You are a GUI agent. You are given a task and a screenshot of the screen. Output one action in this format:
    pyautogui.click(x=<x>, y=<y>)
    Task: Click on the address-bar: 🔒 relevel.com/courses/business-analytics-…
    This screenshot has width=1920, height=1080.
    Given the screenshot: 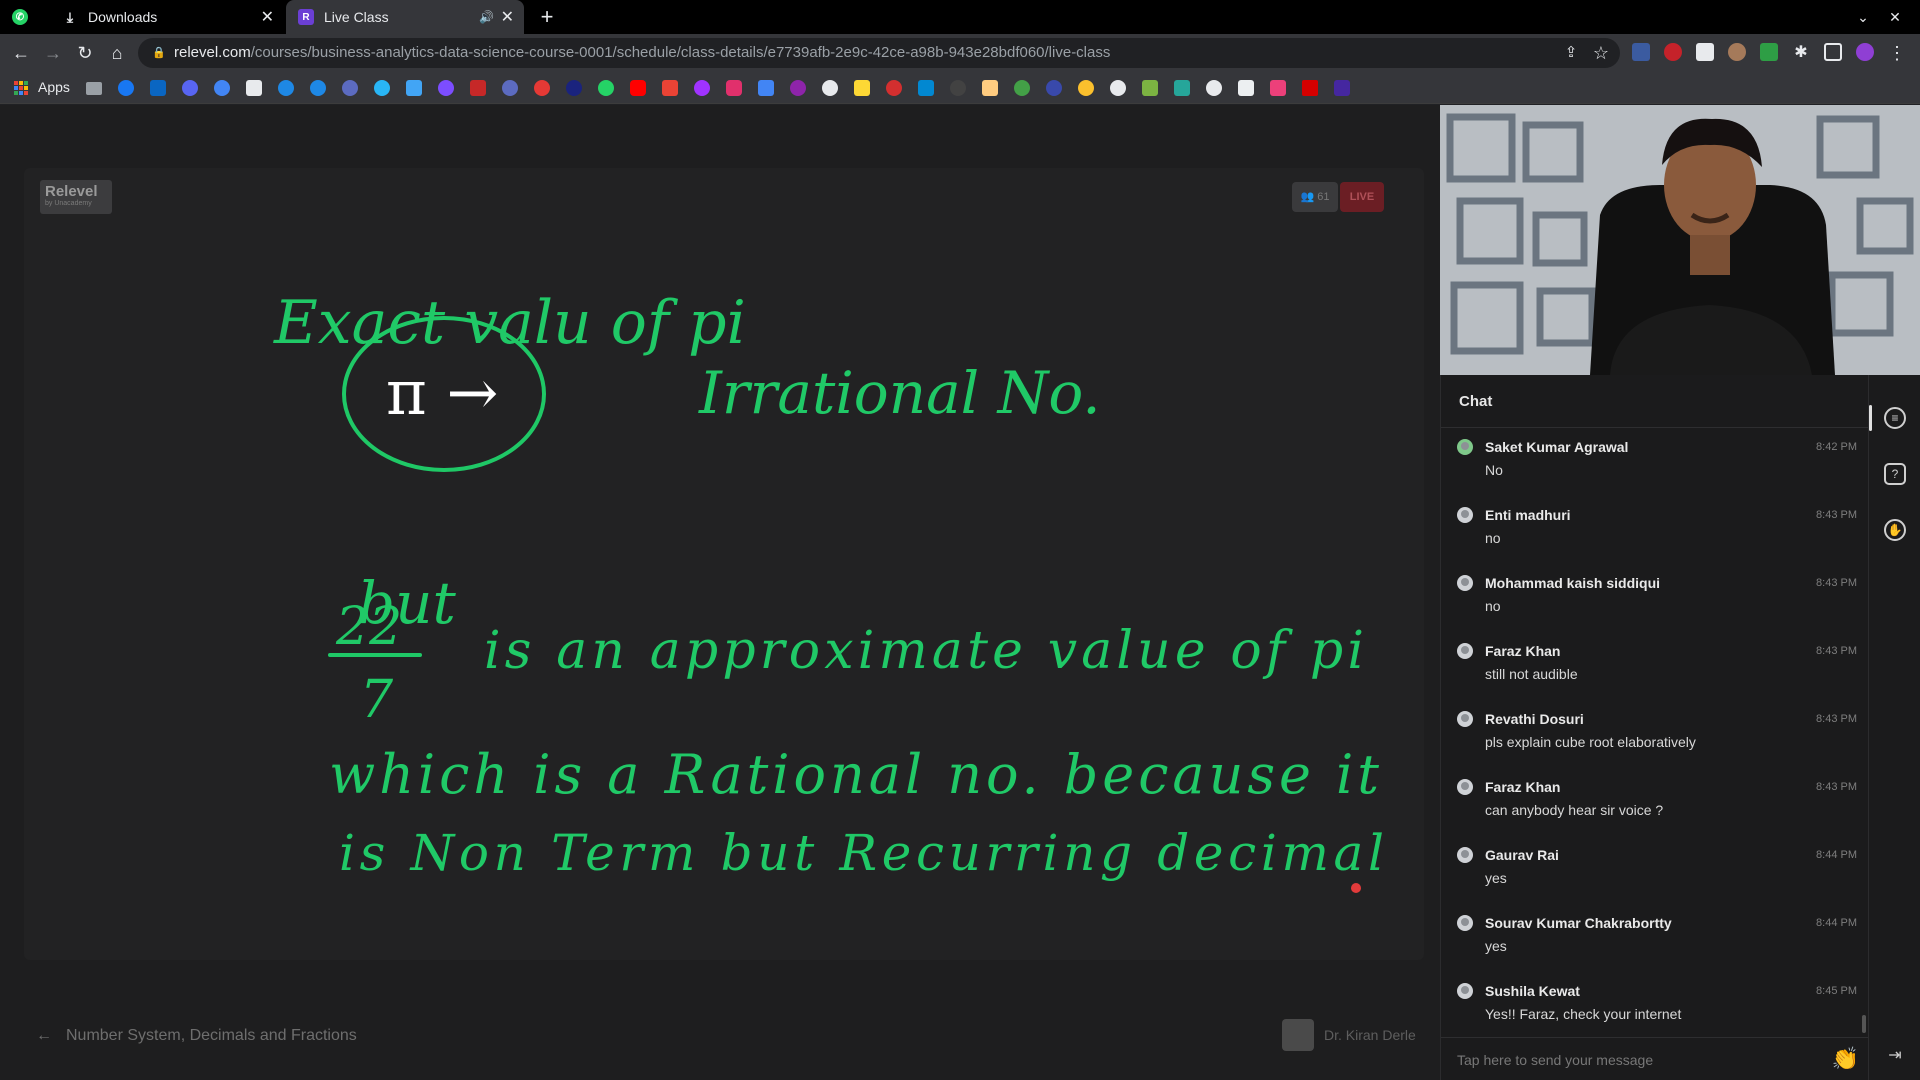 What is the action you would take?
    pyautogui.click(x=879, y=53)
    